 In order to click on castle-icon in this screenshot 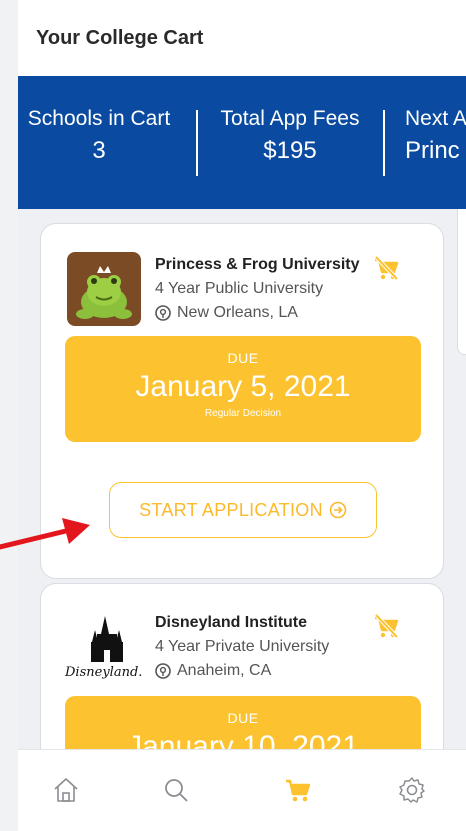, I will do `click(107, 639)`.